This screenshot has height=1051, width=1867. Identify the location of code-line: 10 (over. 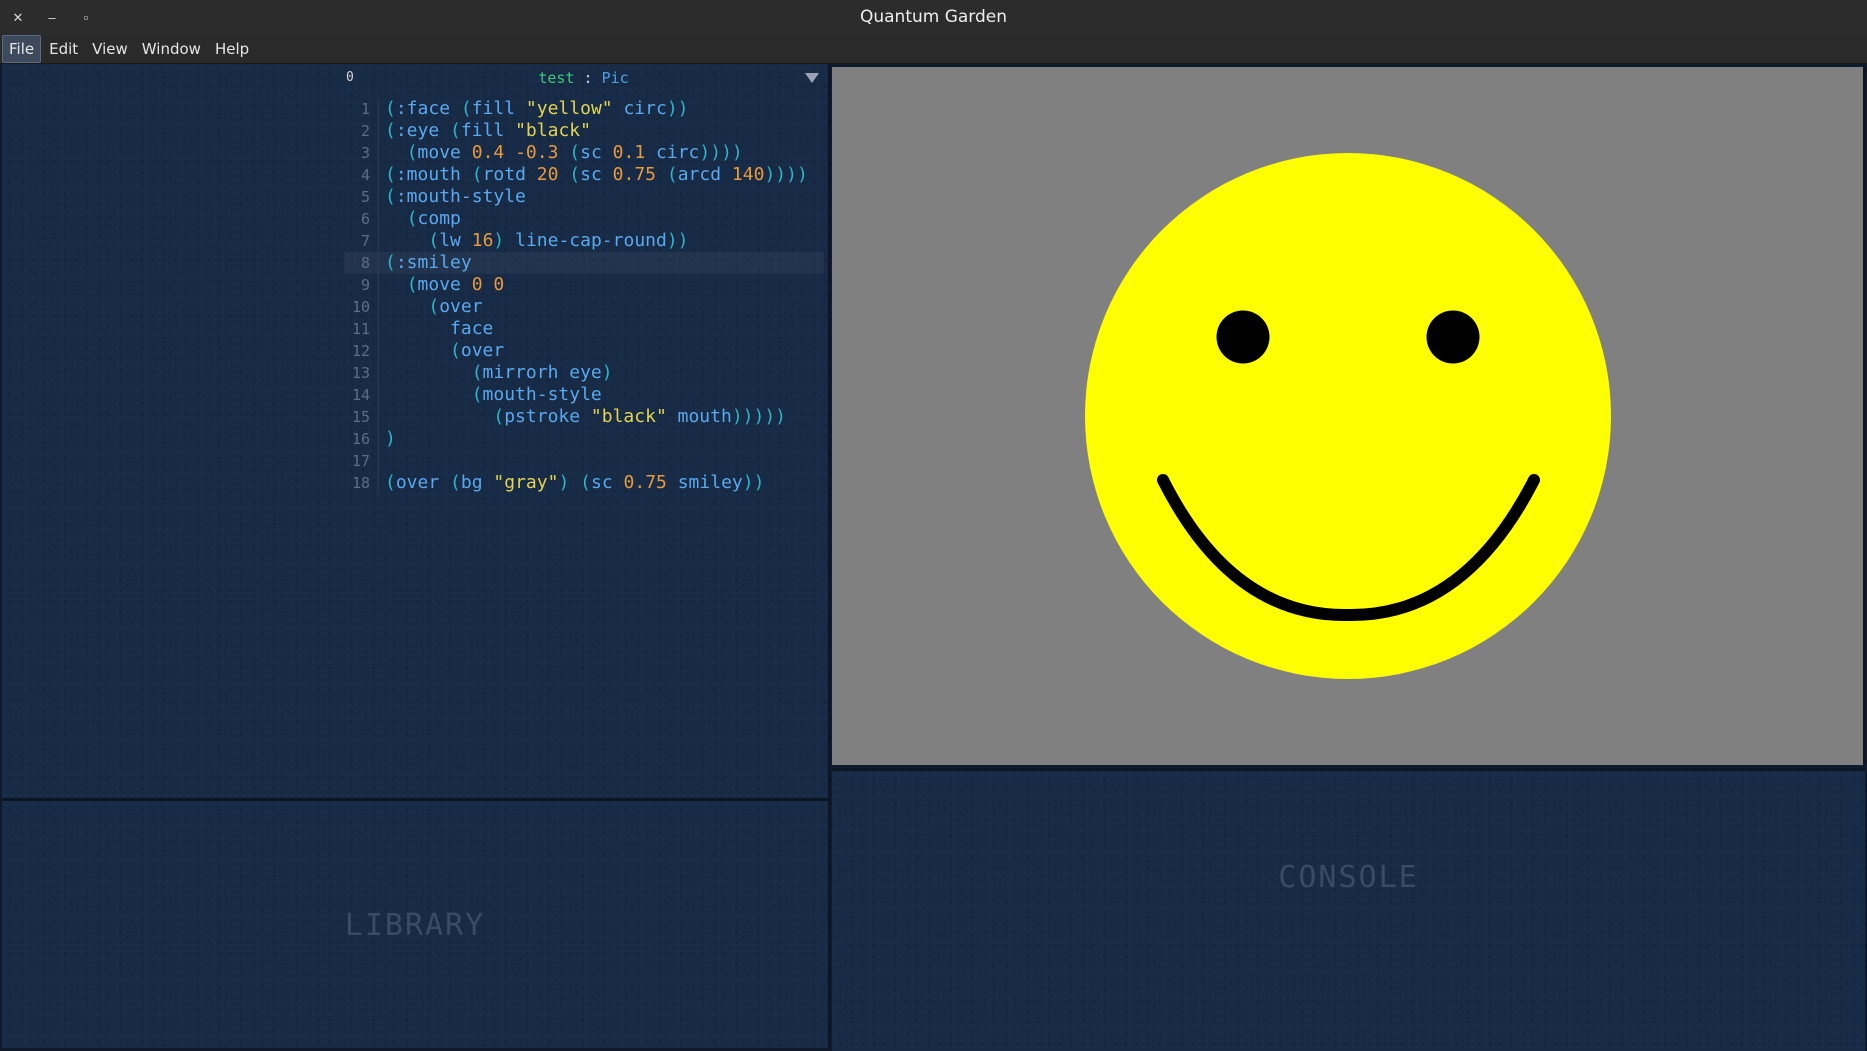
(584, 307).